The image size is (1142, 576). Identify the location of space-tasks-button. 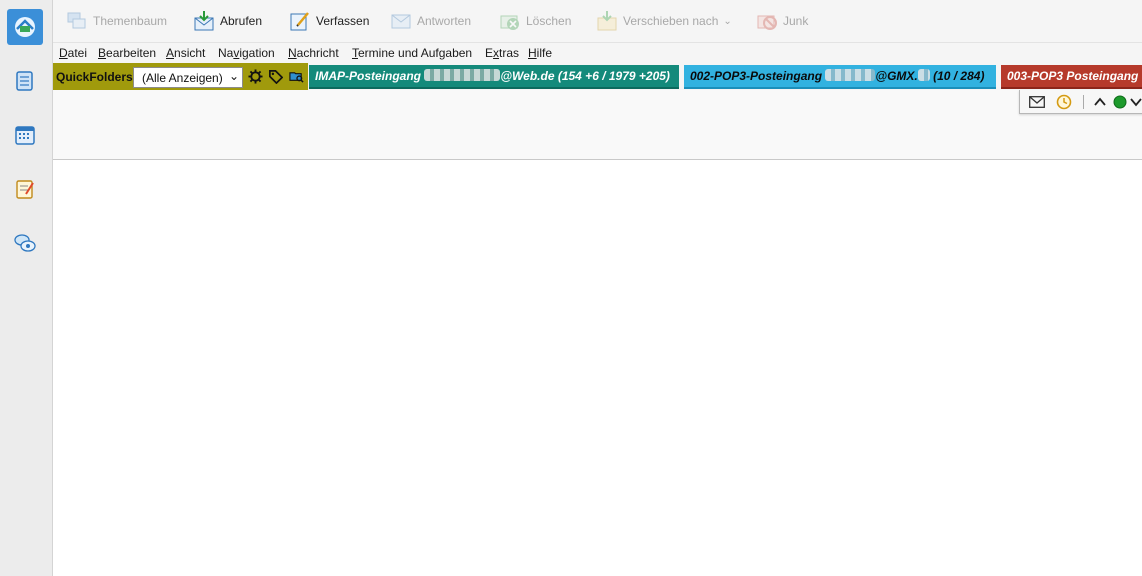
(25, 189).